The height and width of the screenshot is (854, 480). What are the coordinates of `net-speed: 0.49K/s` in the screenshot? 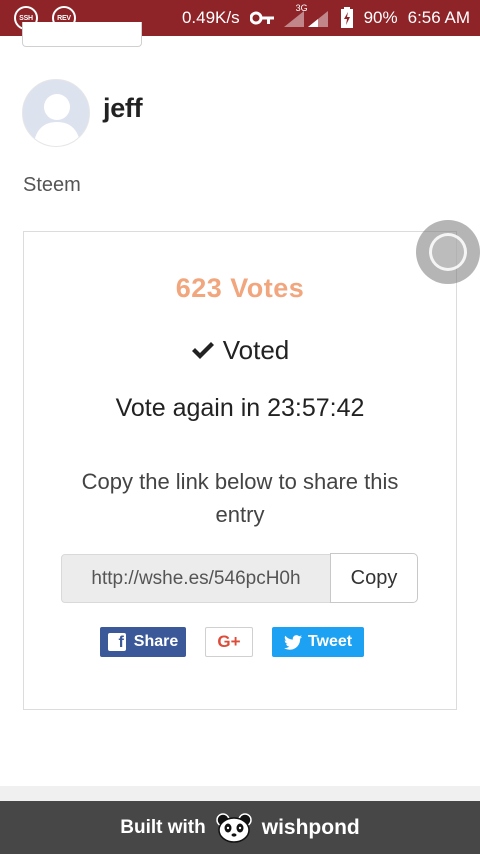 It's located at (210, 17).